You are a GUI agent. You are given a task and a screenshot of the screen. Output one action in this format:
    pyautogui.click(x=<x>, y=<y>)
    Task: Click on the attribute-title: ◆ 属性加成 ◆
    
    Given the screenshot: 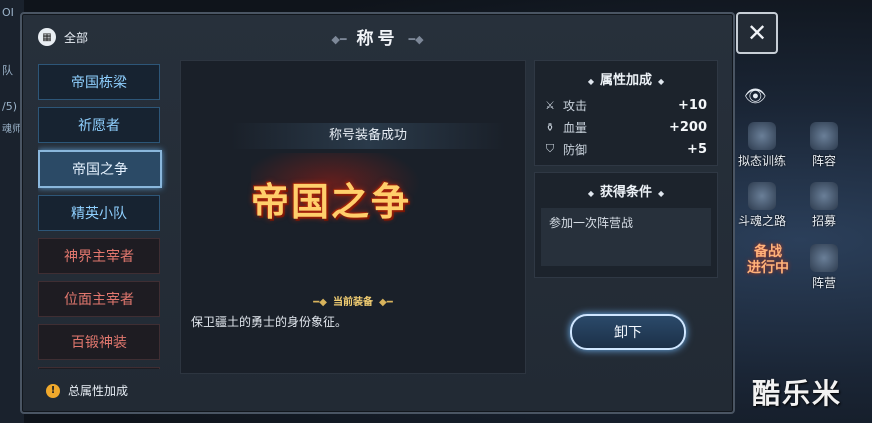 What is the action you would take?
    pyautogui.click(x=626, y=74)
    